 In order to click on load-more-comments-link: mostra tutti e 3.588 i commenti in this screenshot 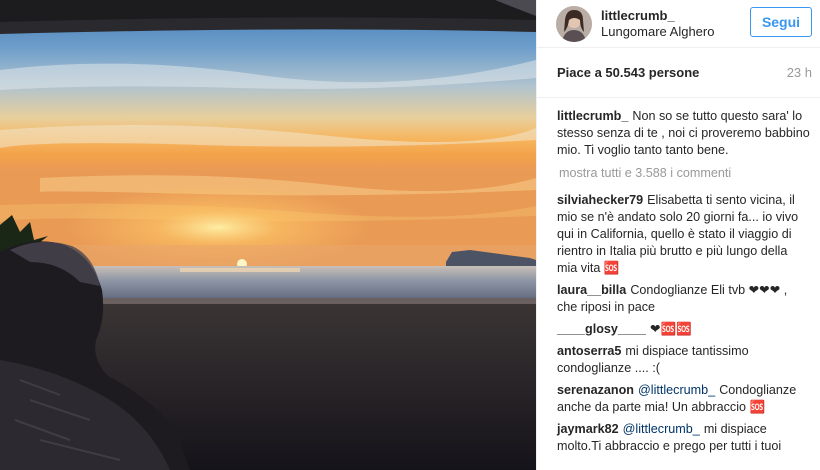, I will do `click(684, 173)`.